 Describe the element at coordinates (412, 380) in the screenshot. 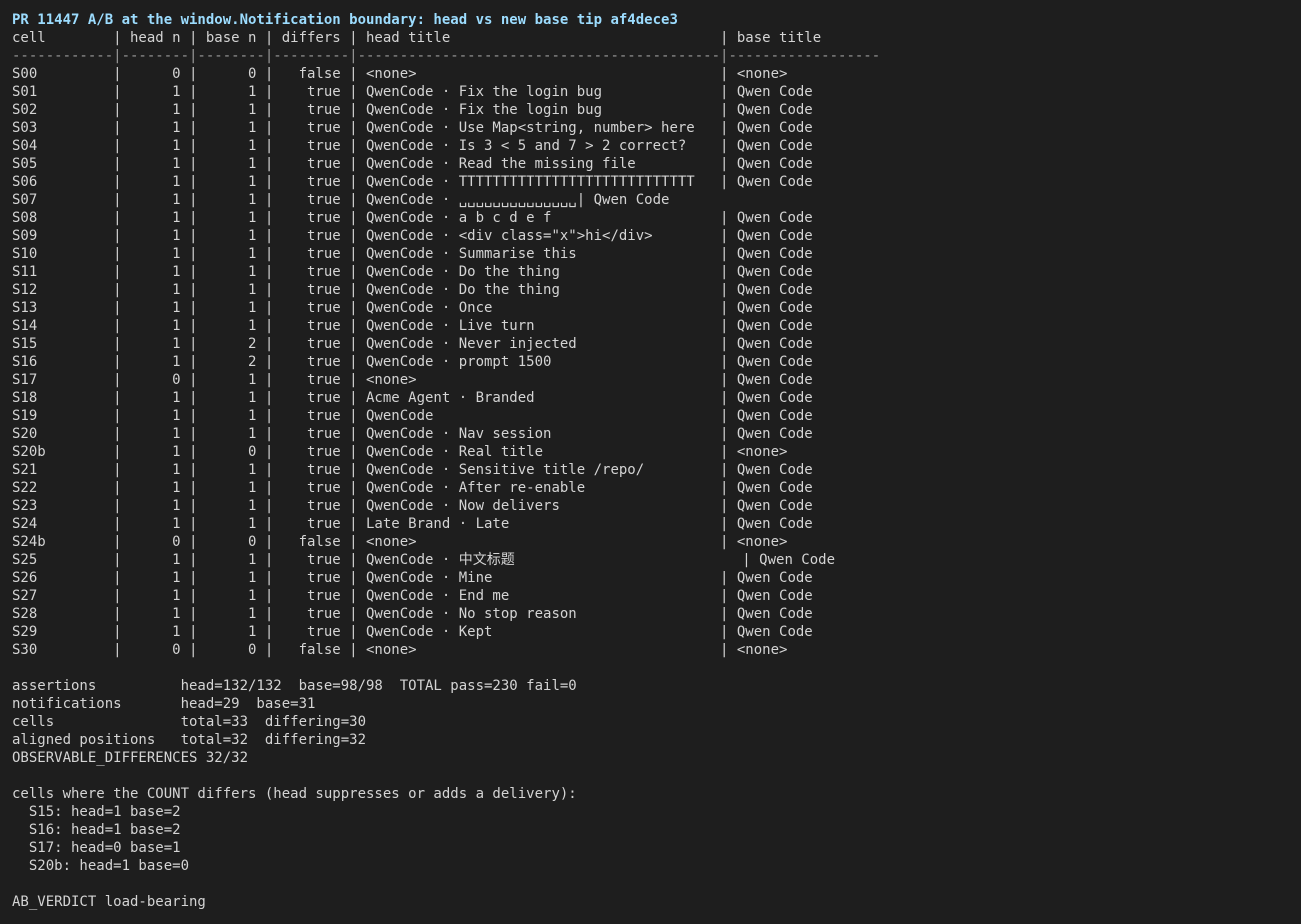

I see `table-row: S17 | 0 | 1 | true | <none> | Qwen Code` at that location.